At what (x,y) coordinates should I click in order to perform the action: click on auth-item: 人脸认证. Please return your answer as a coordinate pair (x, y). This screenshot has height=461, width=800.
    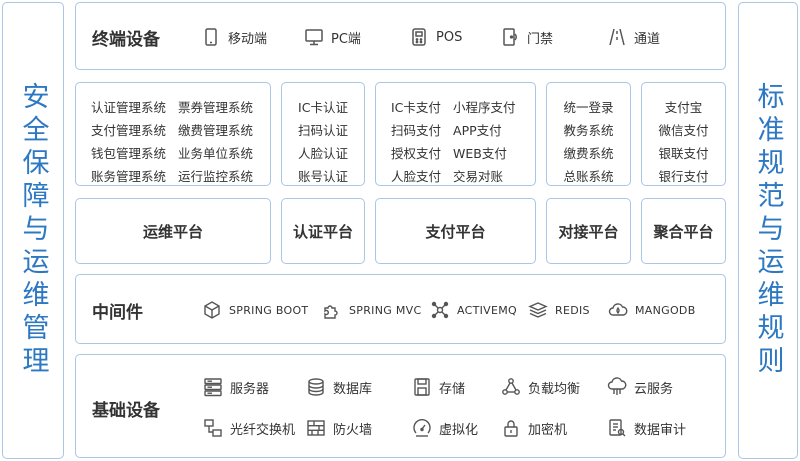
    Looking at the image, I should click on (322, 153).